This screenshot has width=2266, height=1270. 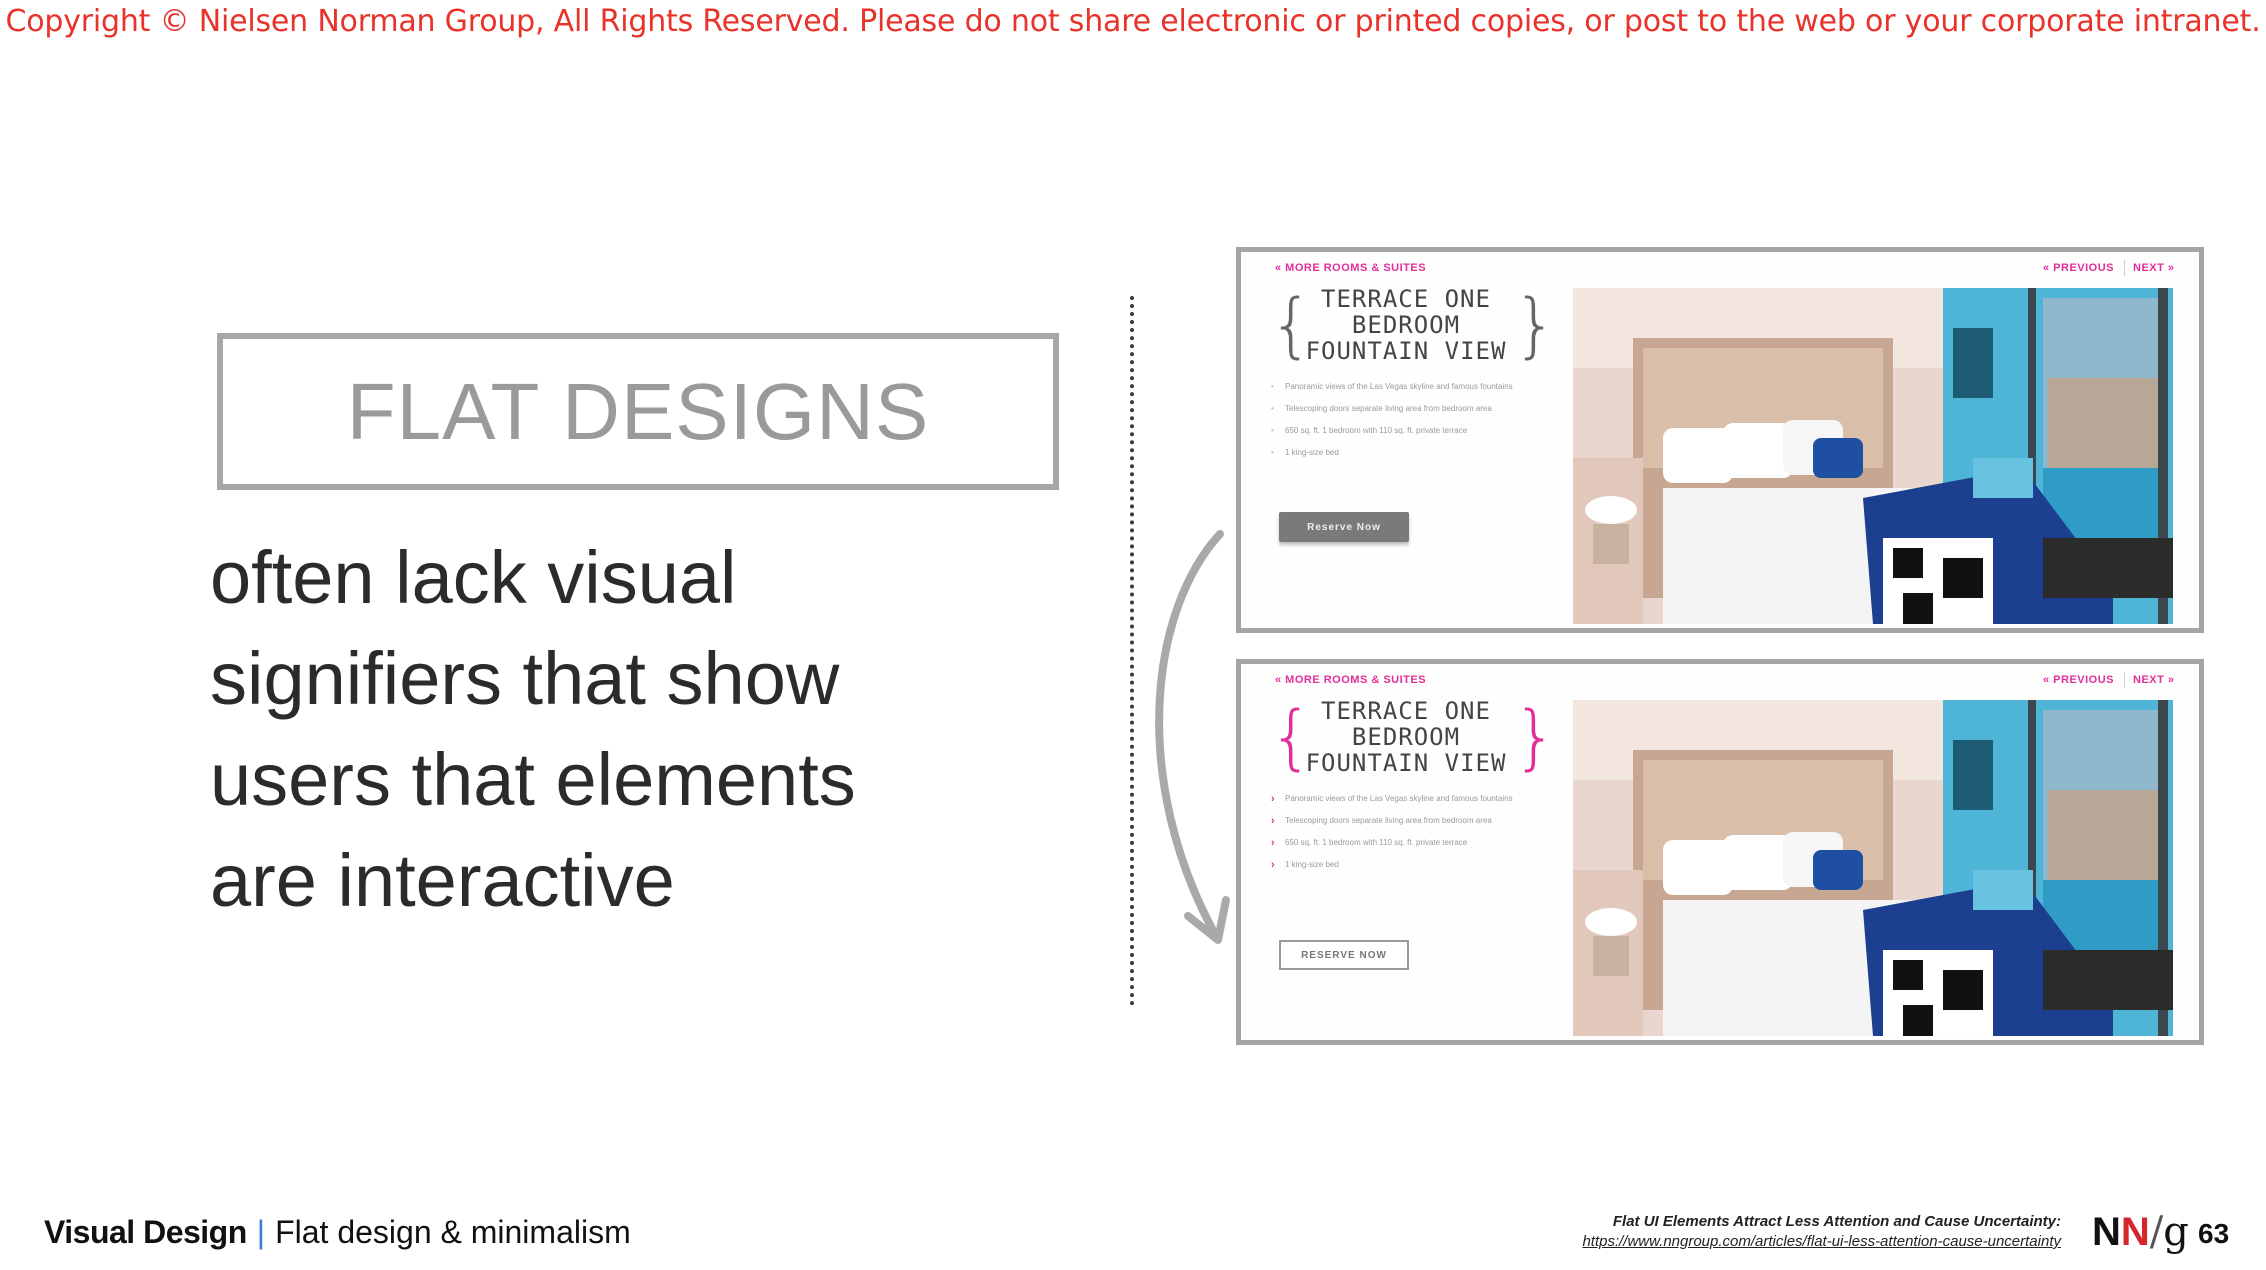 What do you see at coordinates (1192, 737) in the screenshot?
I see `curved-arrow-down-icon` at bounding box center [1192, 737].